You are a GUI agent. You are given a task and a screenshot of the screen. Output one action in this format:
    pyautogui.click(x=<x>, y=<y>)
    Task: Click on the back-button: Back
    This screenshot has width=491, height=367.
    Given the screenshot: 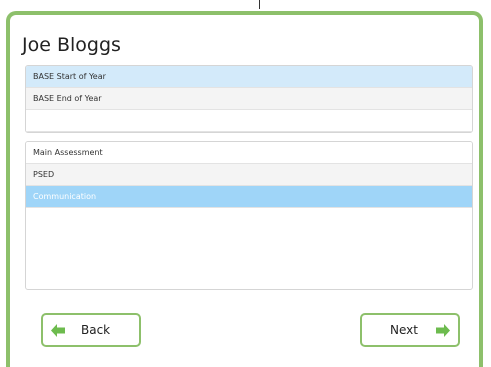 What is the action you would take?
    pyautogui.click(x=91, y=330)
    